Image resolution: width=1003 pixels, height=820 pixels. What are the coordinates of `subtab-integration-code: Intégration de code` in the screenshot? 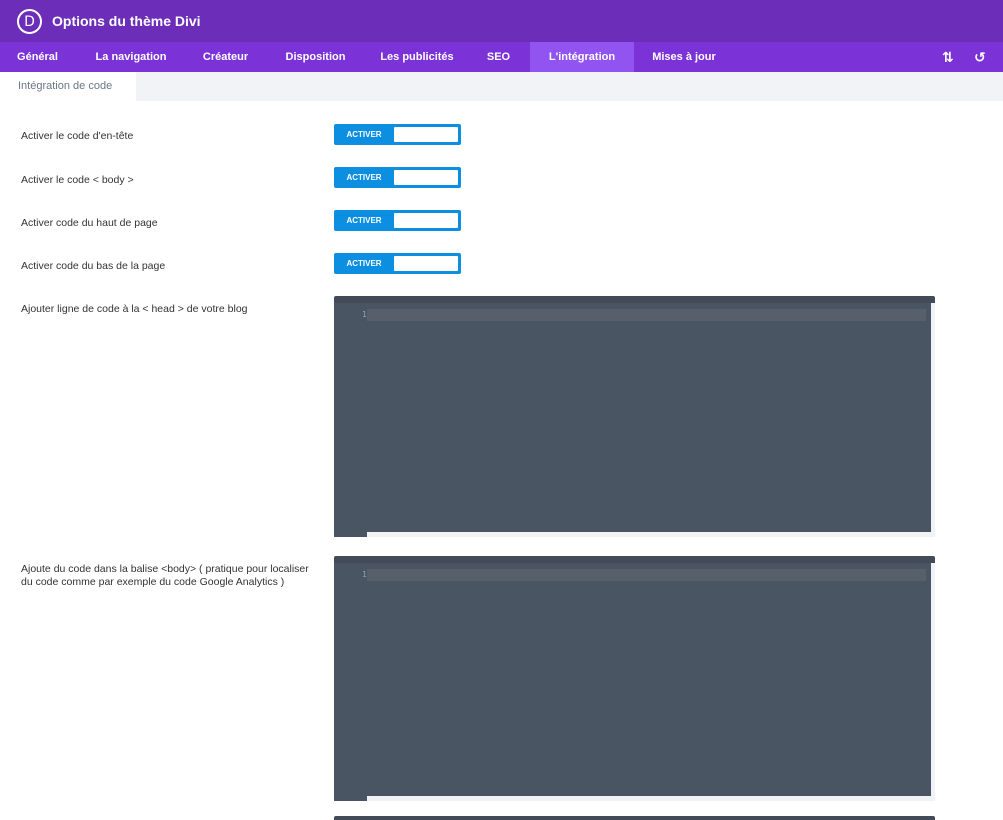 It's located at (68, 86).